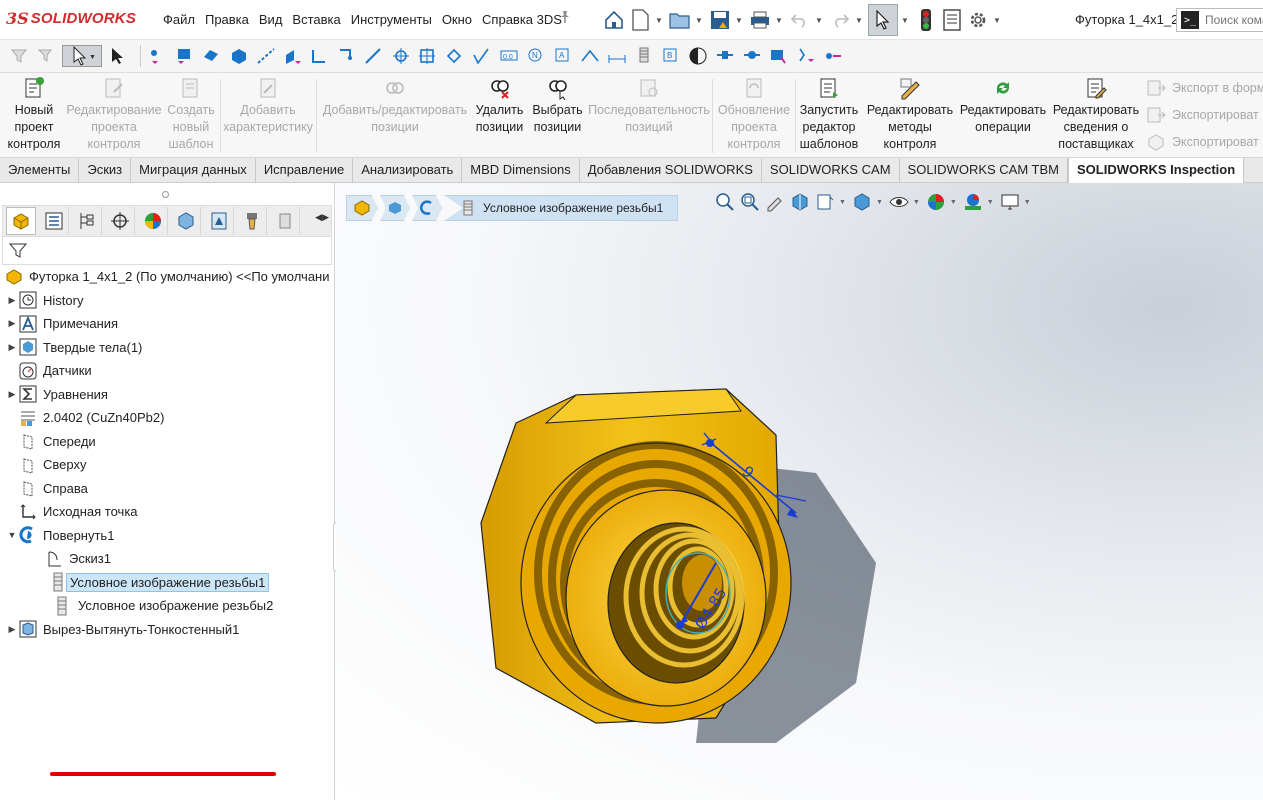 The height and width of the screenshot is (800, 1263). What do you see at coordinates (883, 20) in the screenshot?
I see `select-pointer-icon` at bounding box center [883, 20].